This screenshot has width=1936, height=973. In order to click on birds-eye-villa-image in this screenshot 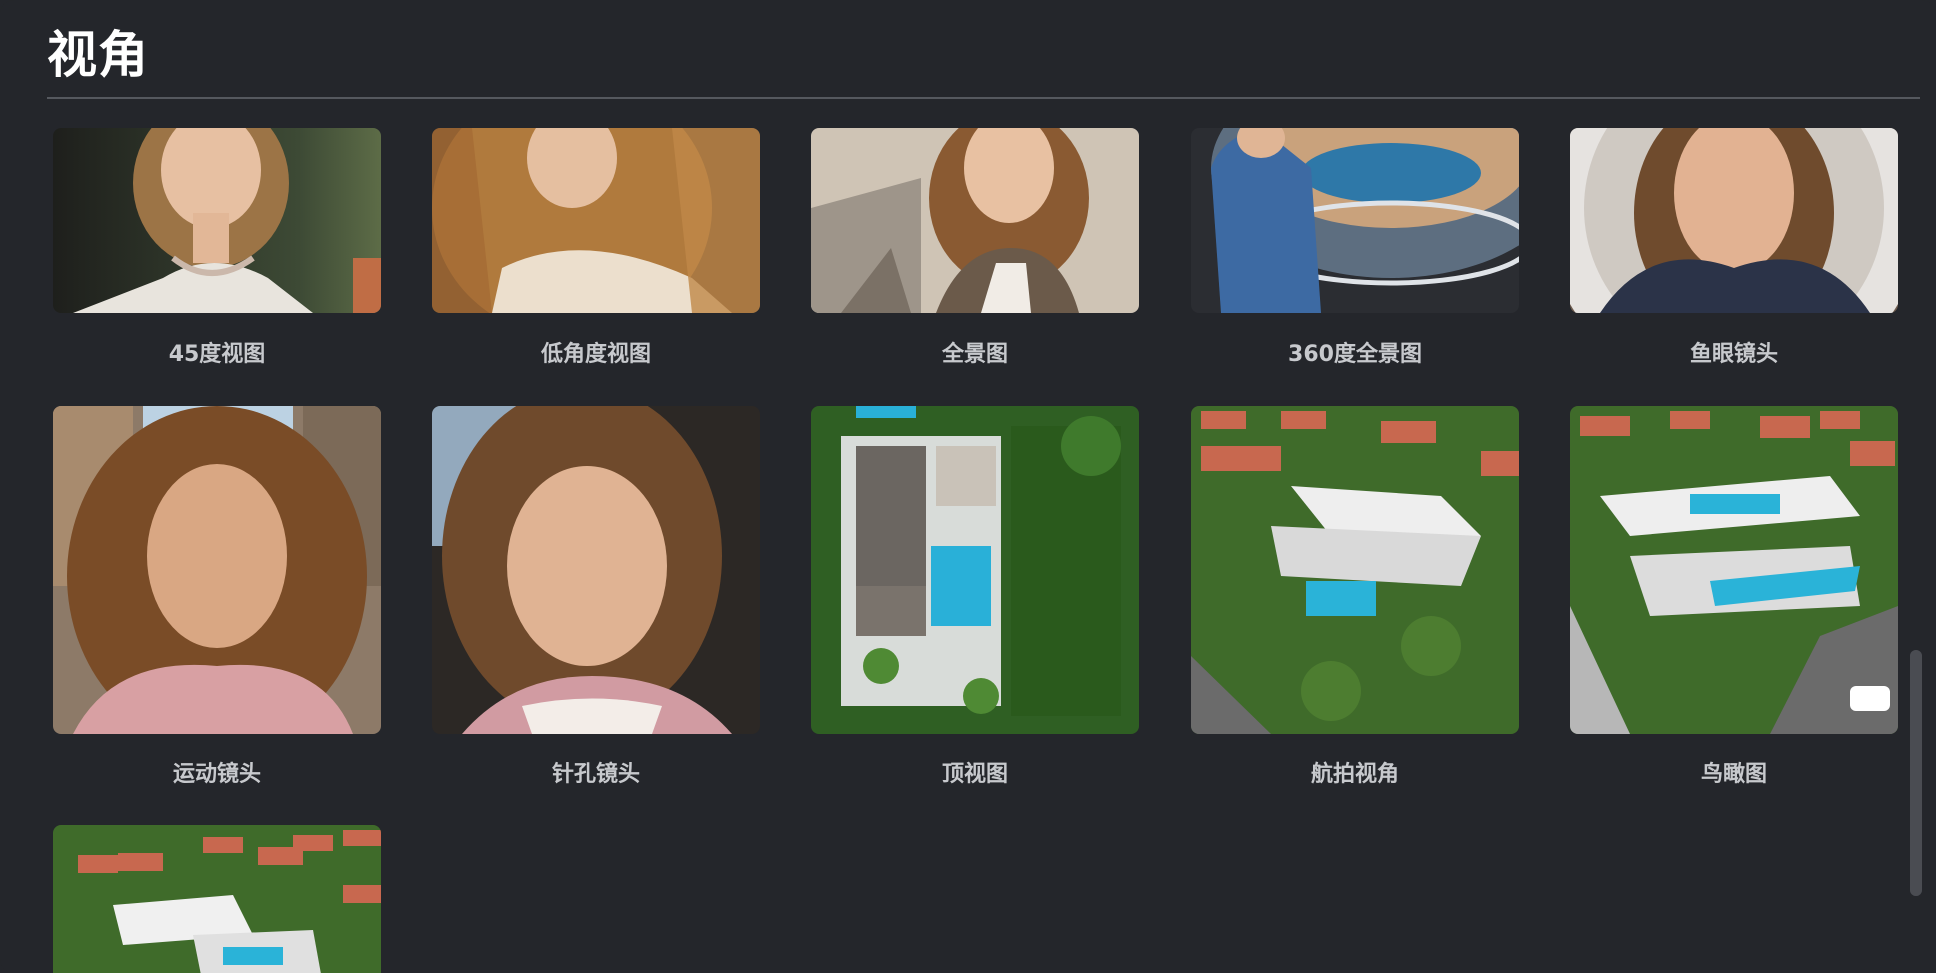, I will do `click(1734, 570)`.